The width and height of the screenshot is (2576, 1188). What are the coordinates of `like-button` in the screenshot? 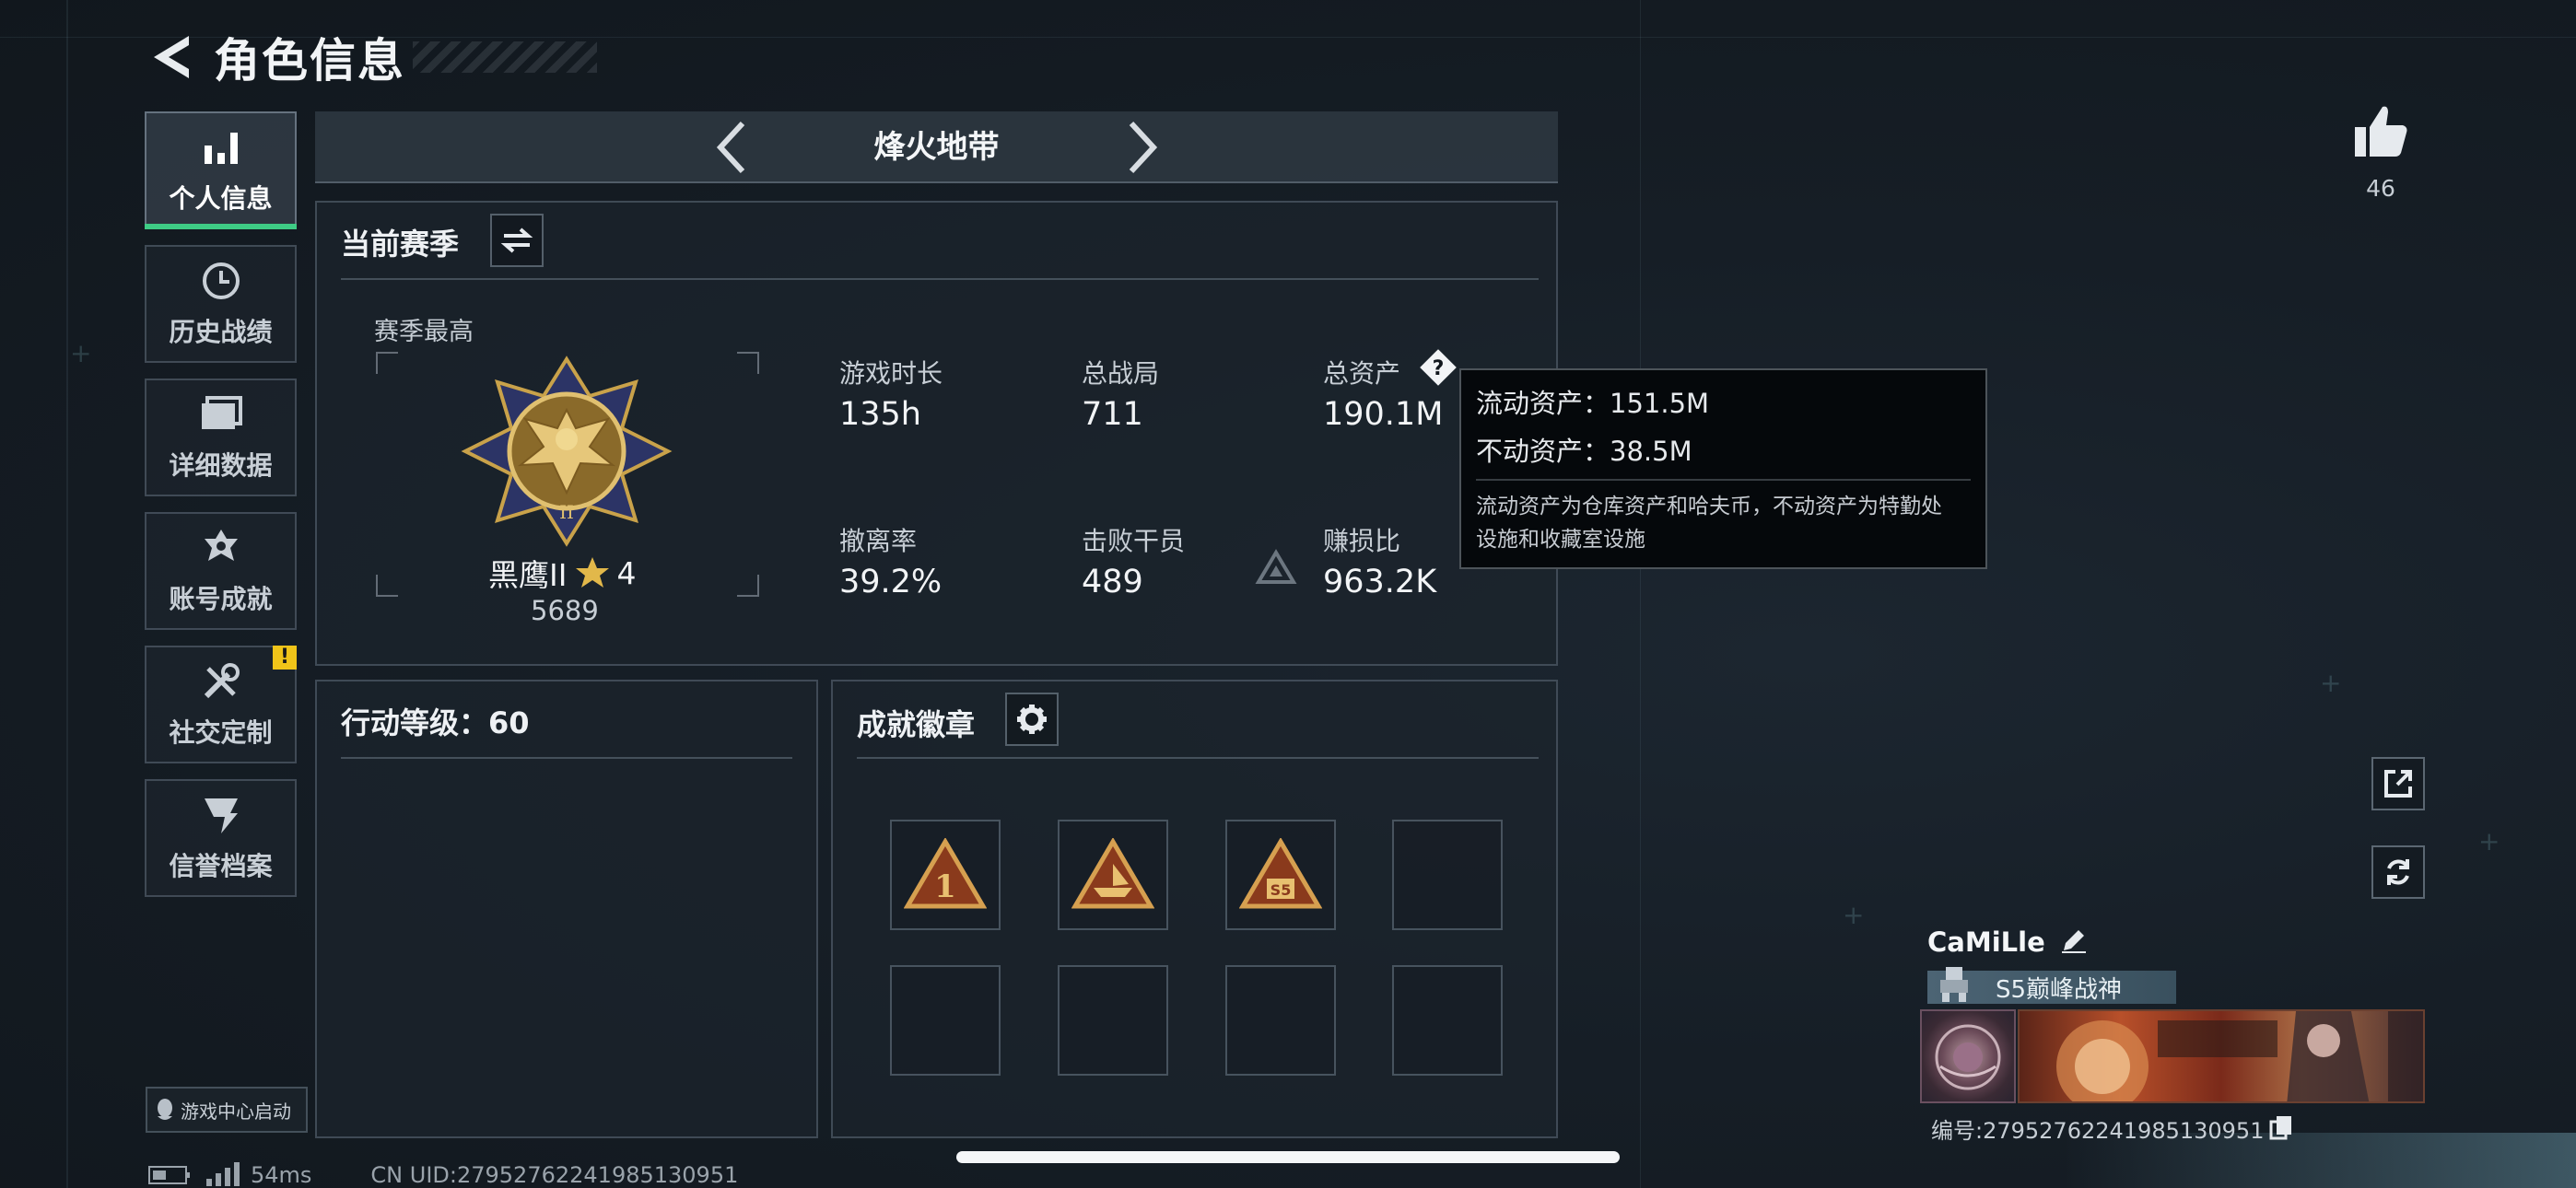 It's located at (2380, 133).